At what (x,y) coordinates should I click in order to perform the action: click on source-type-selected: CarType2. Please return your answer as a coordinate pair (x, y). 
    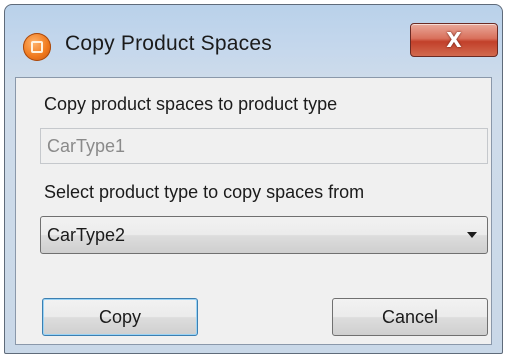
    Looking at the image, I should click on (86, 235).